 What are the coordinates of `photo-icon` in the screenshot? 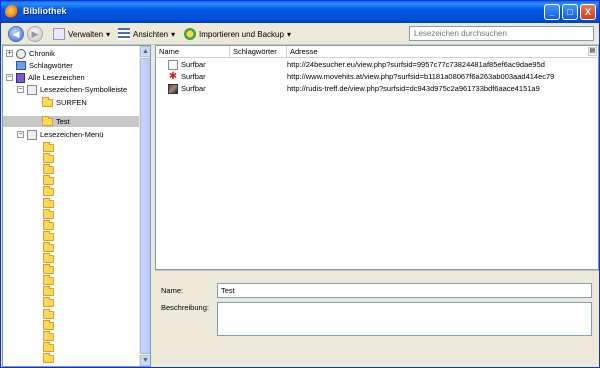 It's located at (173, 89).